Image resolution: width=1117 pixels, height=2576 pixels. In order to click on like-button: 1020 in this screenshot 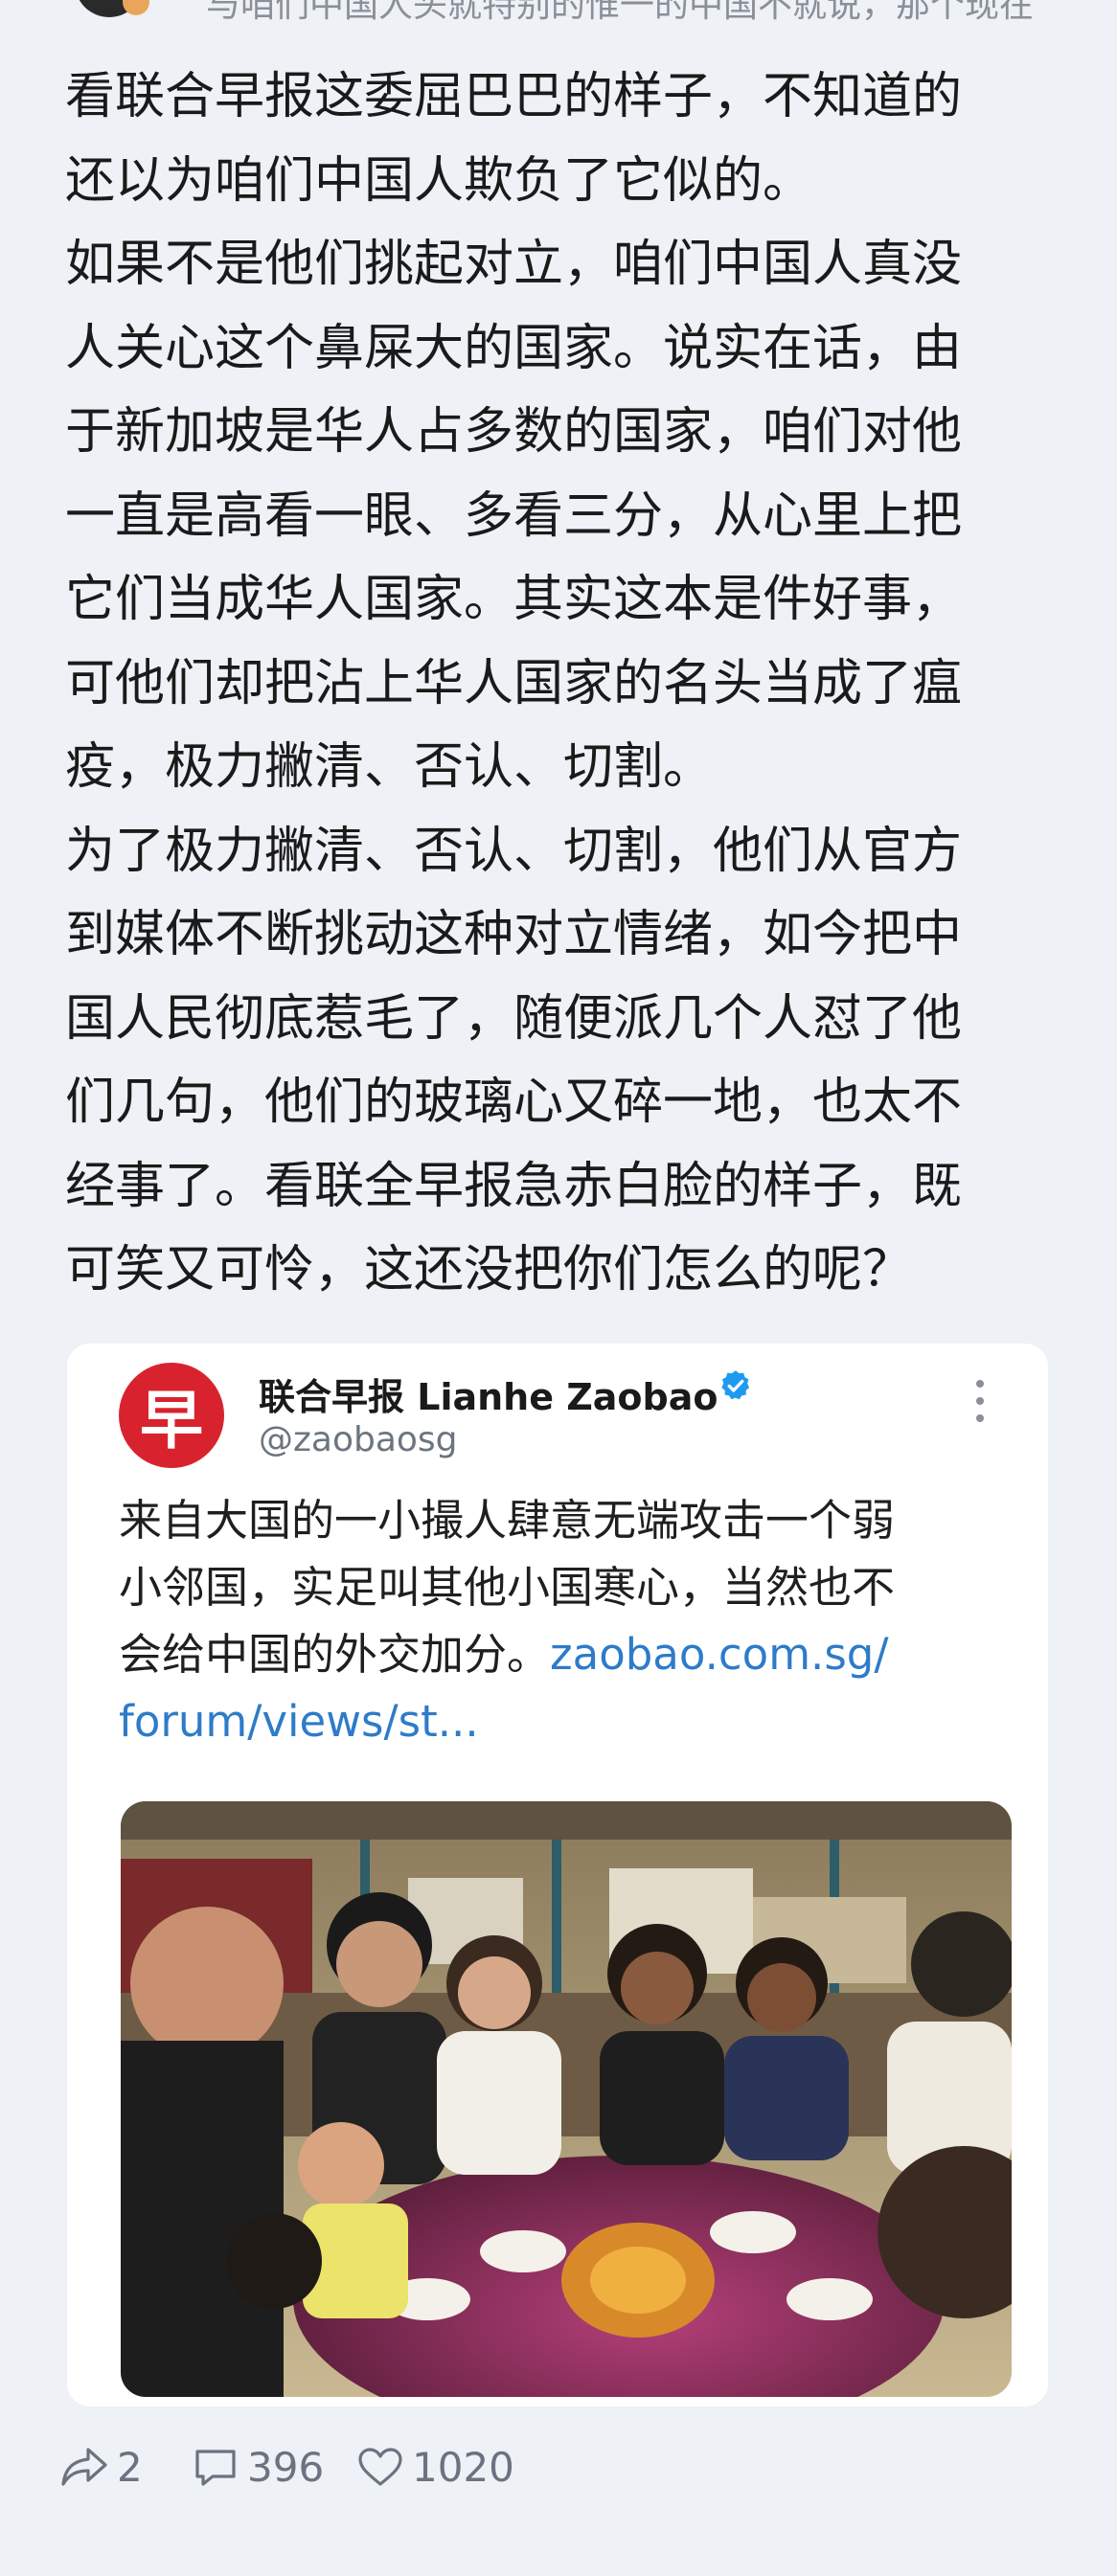, I will do `click(435, 2467)`.